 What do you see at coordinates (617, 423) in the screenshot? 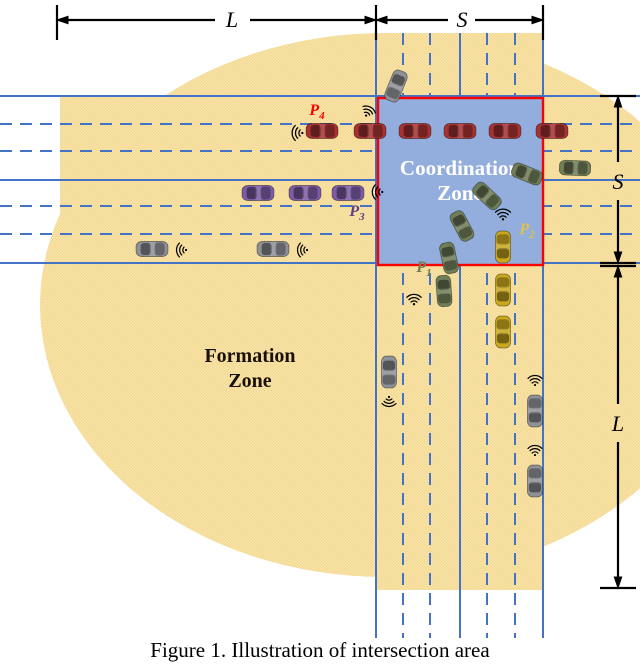
I see `dimension-label-L-vertical: L` at bounding box center [617, 423].